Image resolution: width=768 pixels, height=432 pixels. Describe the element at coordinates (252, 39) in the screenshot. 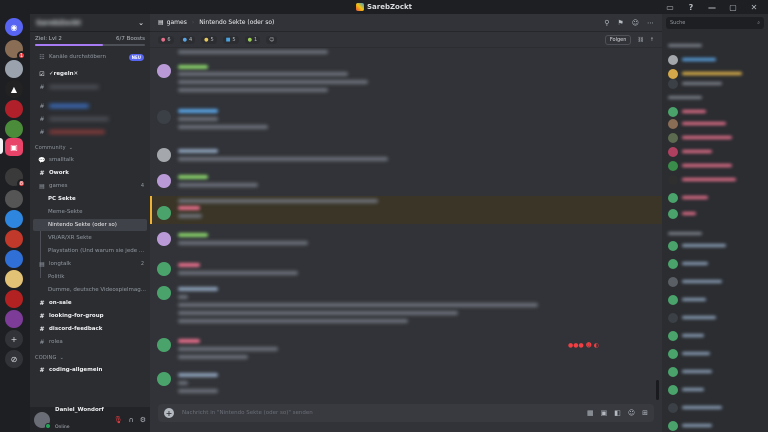

I see `tag-chip: ● 1` at that location.